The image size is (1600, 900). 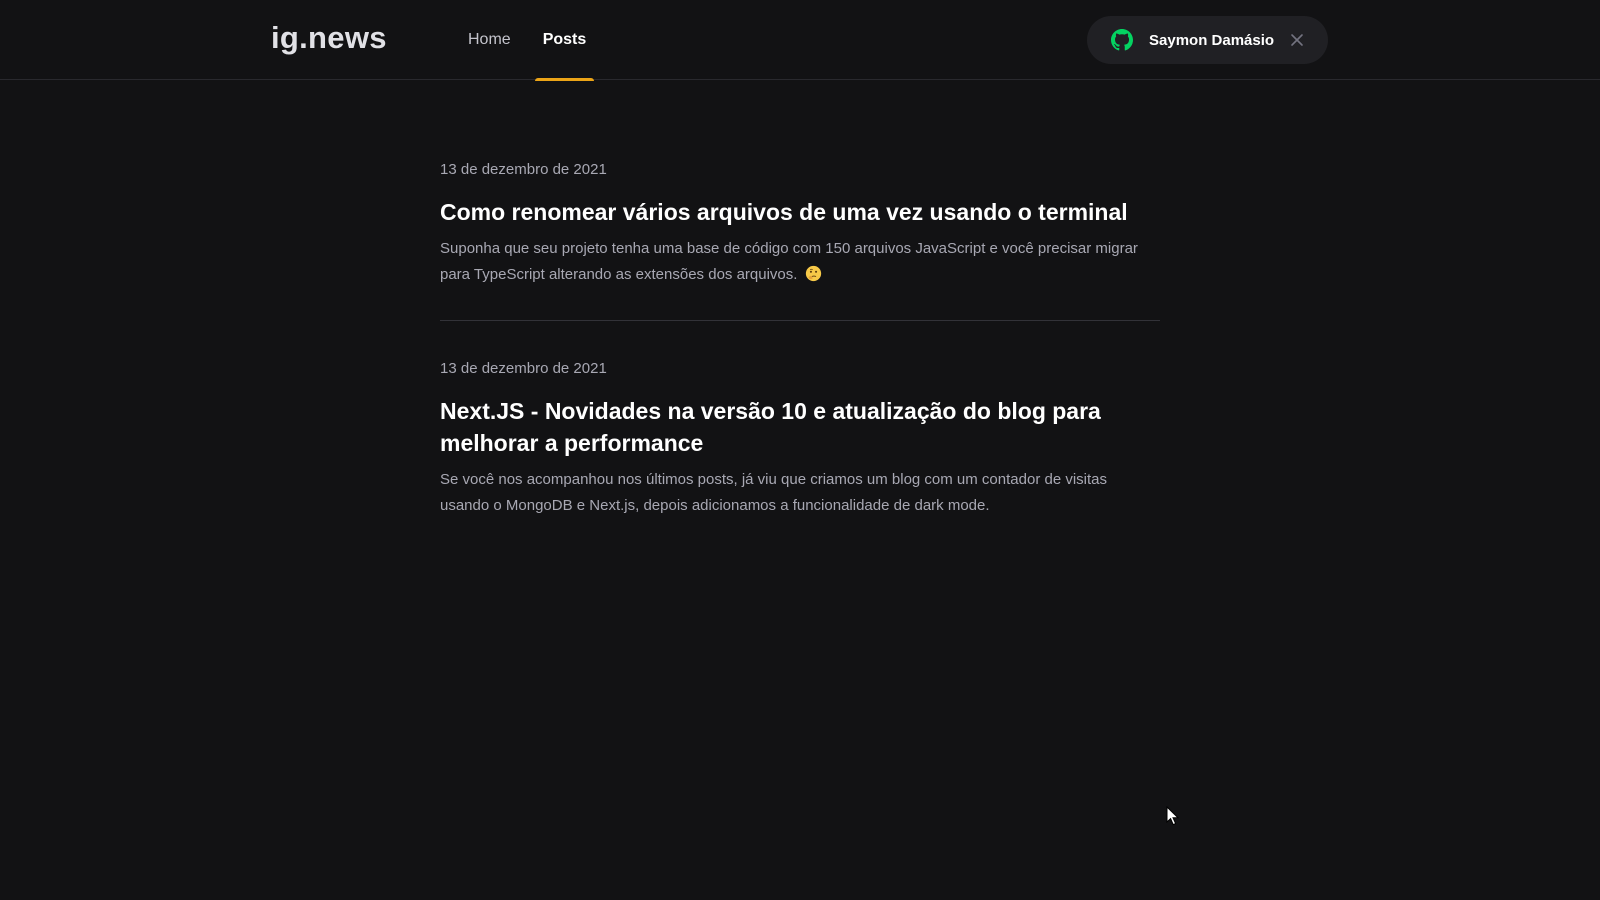 What do you see at coordinates (1297, 40) in the screenshot?
I see `close-icon` at bounding box center [1297, 40].